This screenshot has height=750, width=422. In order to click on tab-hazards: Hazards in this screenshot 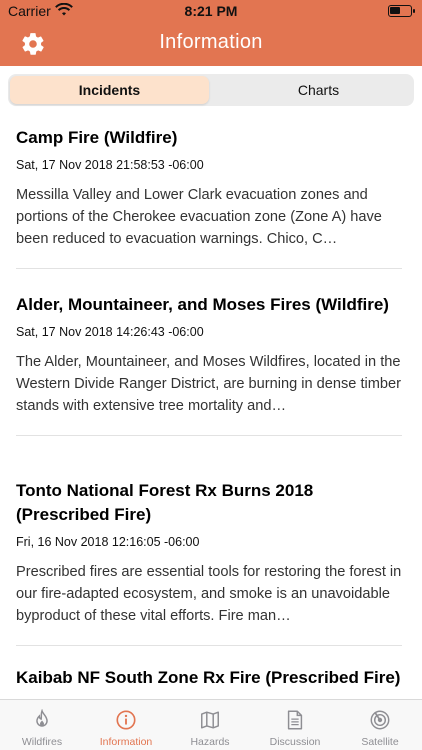, I will do `click(210, 725)`.